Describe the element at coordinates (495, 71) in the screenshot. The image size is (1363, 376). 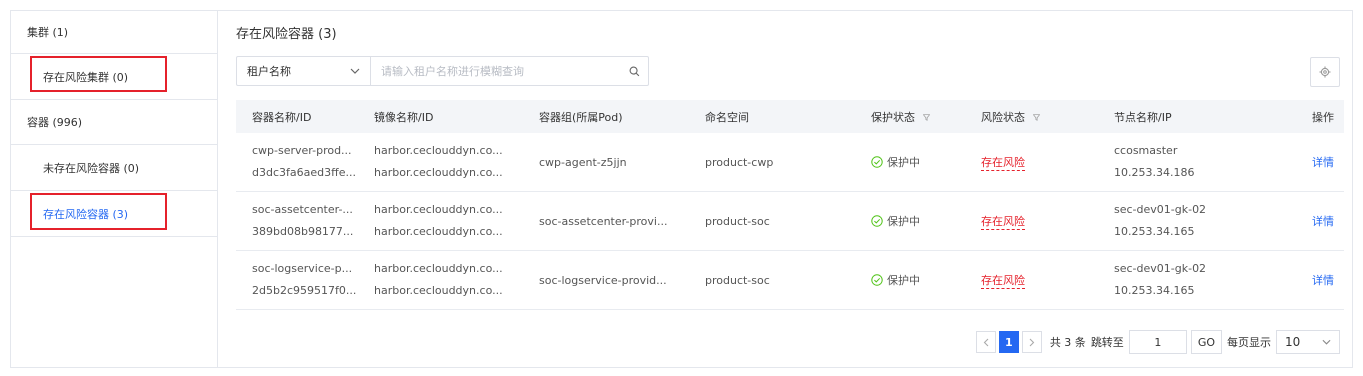
I see `search-input` at that location.